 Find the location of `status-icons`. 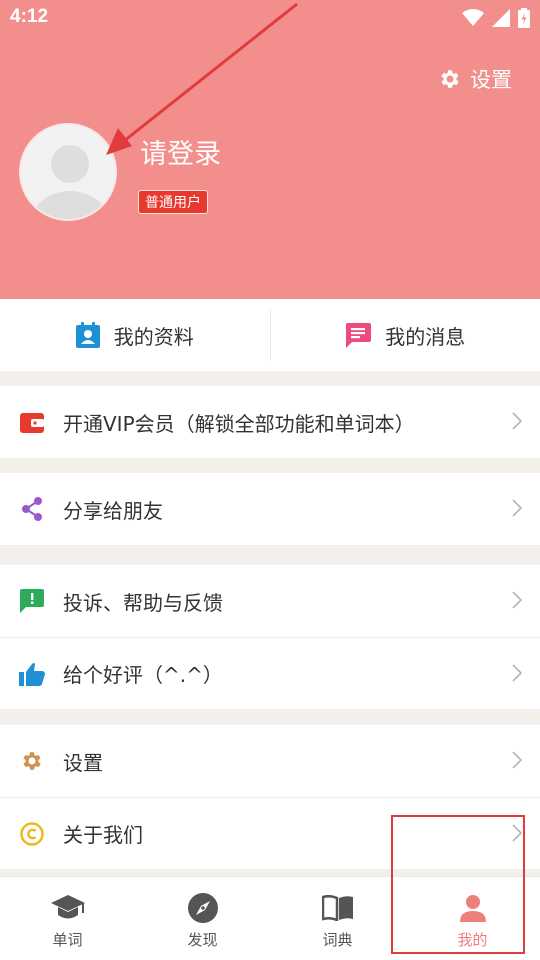

status-icons is located at coordinates (496, 18).